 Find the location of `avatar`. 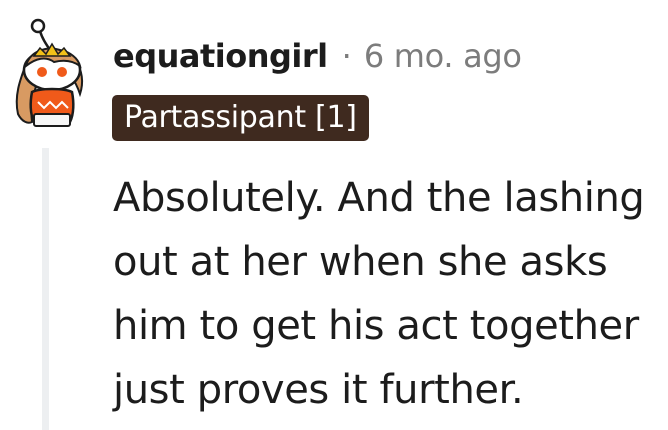

avatar is located at coordinates (52, 71).